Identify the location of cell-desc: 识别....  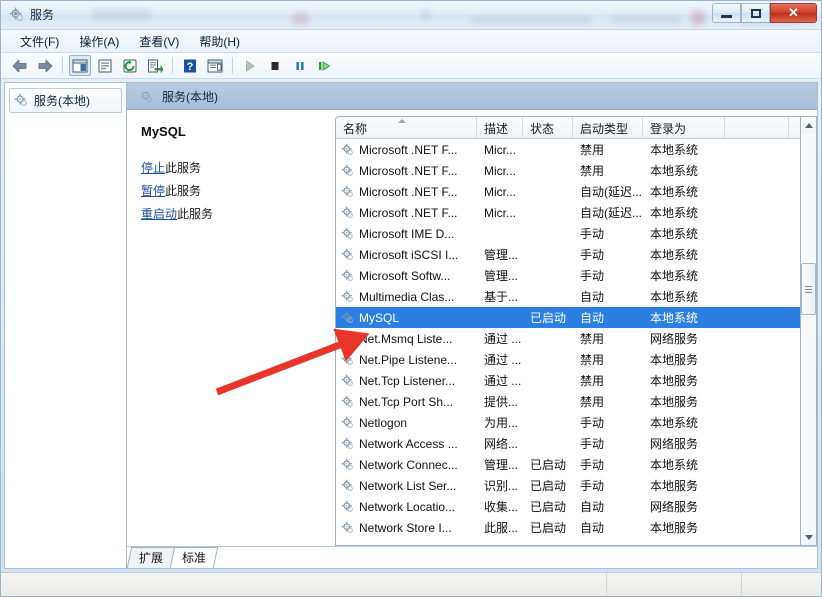
(501, 486).